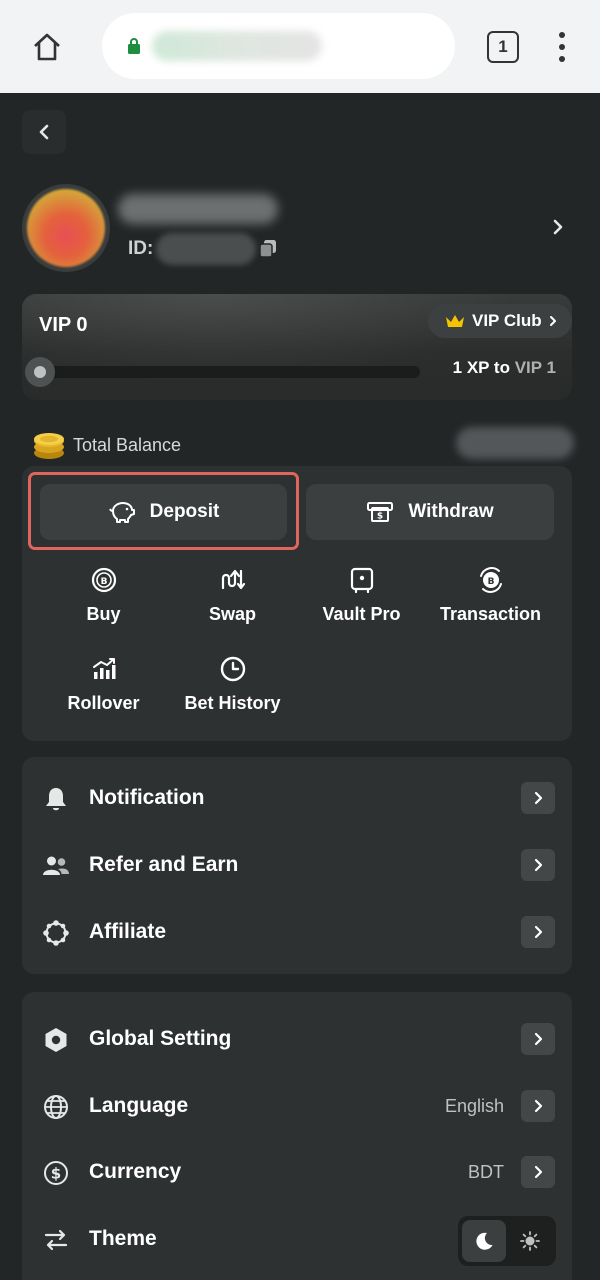 This screenshot has width=600, height=1280. I want to click on action-bet-history: Bet History, so click(232, 684).